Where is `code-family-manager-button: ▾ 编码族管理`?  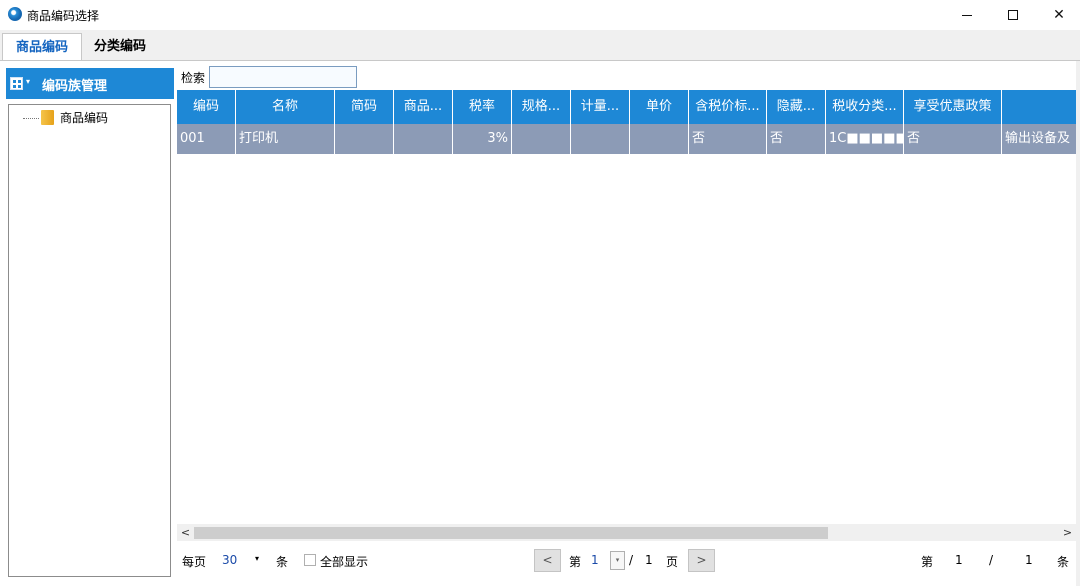
code-family-manager-button: ▾ 编码族管理 is located at coordinates (90, 83).